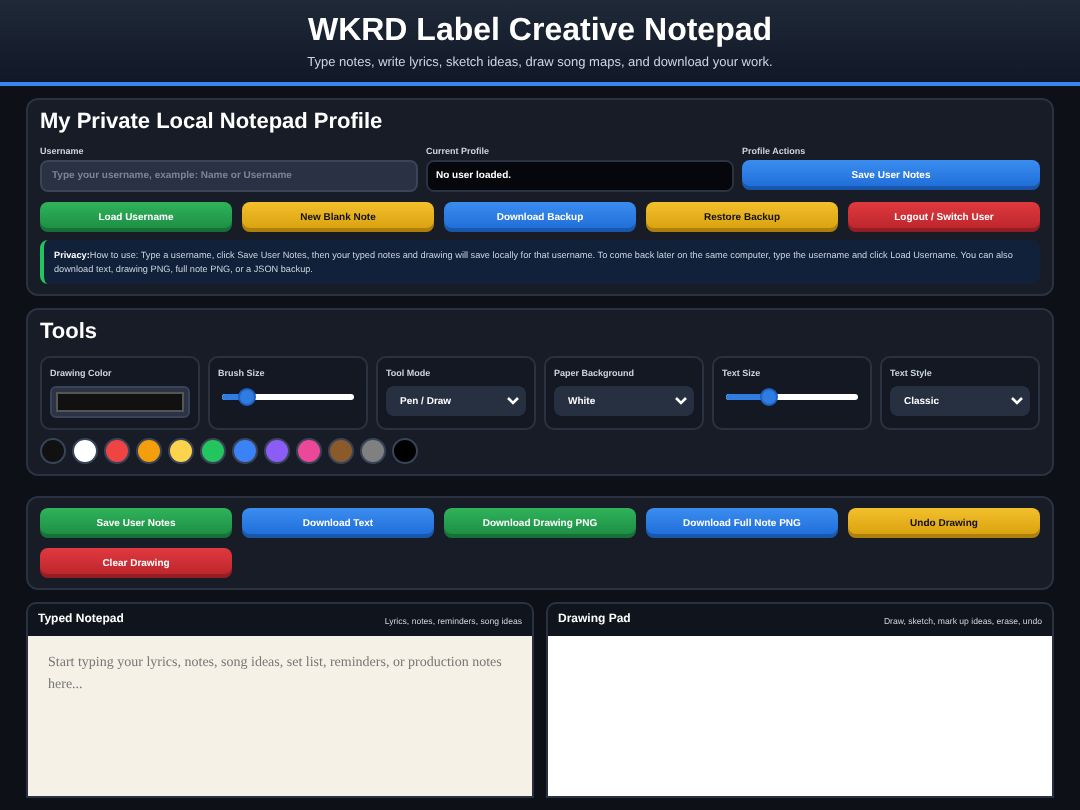  I want to click on app-title: WKRD Label Creative Notepad, so click(540, 32).